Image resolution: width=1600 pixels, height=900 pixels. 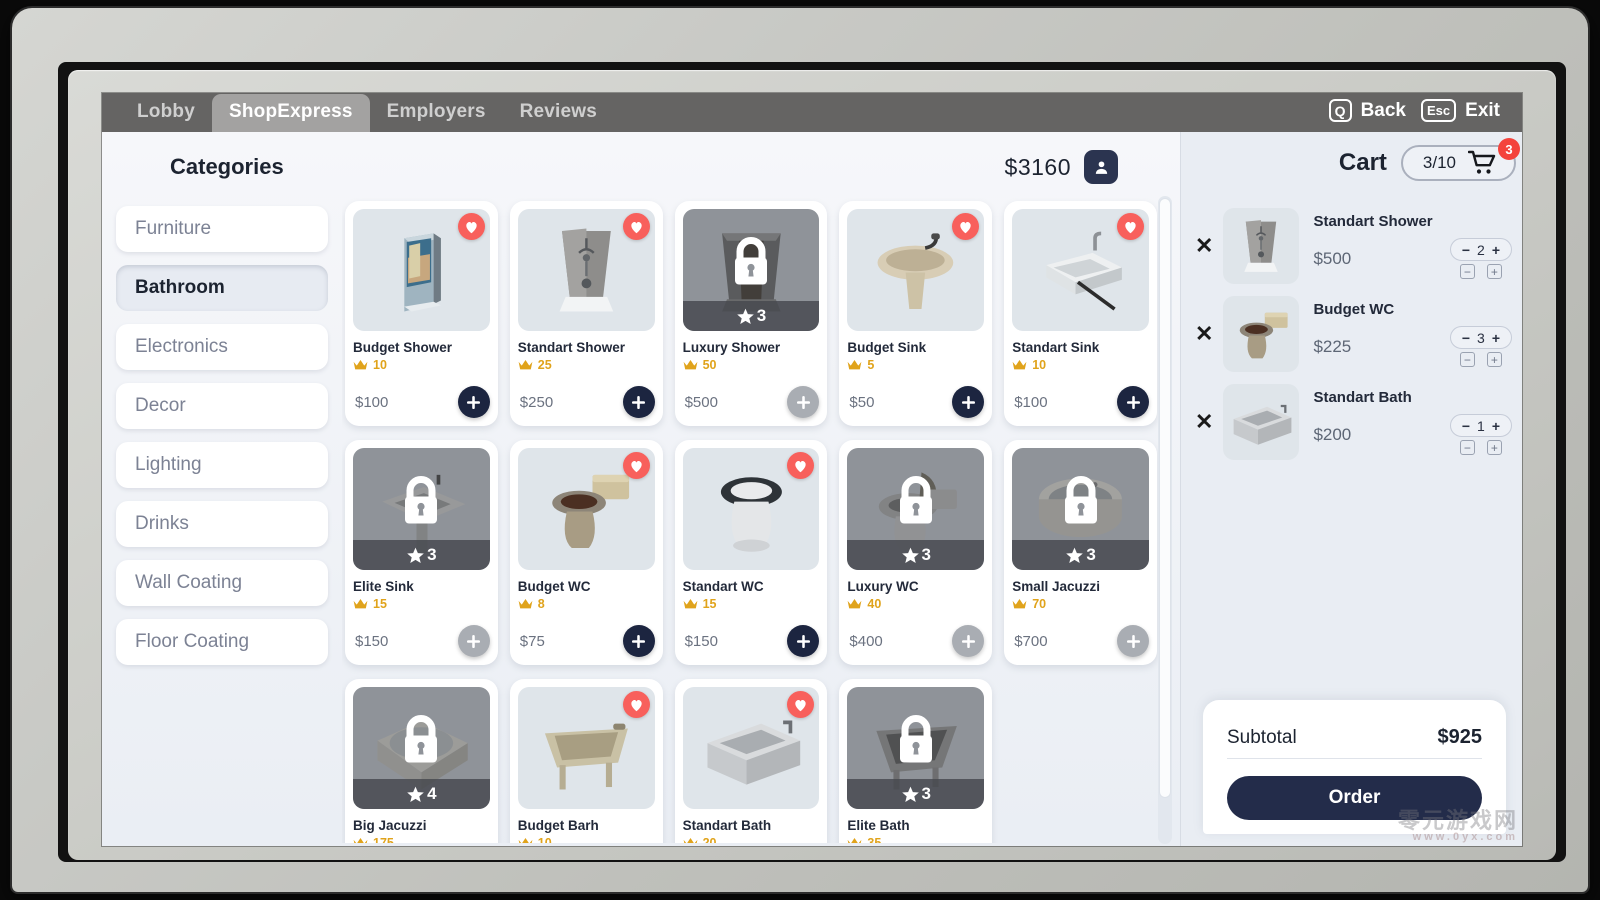 What do you see at coordinates (222, 288) in the screenshot?
I see `category-item-bathroom: Bathroom` at bounding box center [222, 288].